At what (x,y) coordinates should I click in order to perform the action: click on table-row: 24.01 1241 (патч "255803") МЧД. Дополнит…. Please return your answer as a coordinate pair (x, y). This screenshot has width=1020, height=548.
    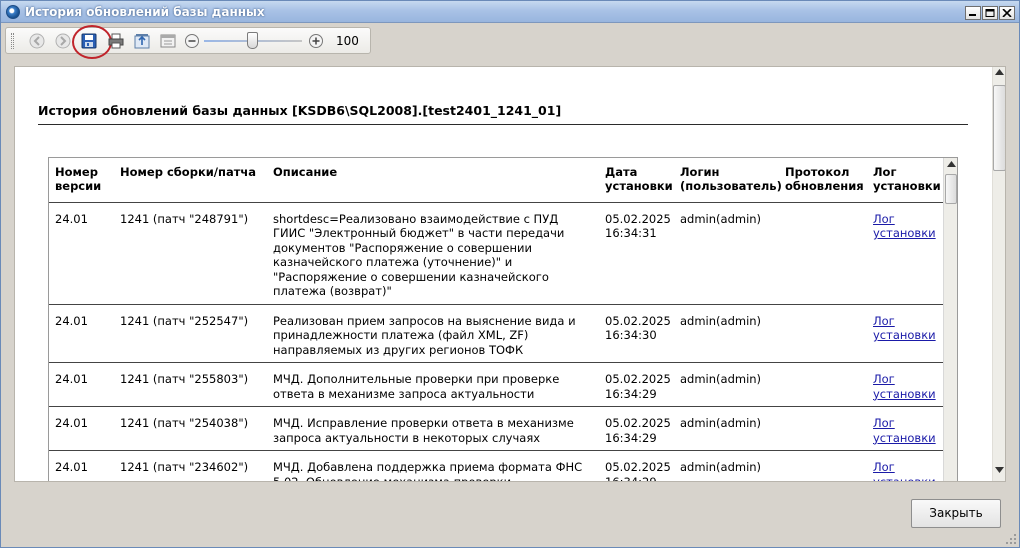
    Looking at the image, I should click on (496, 384).